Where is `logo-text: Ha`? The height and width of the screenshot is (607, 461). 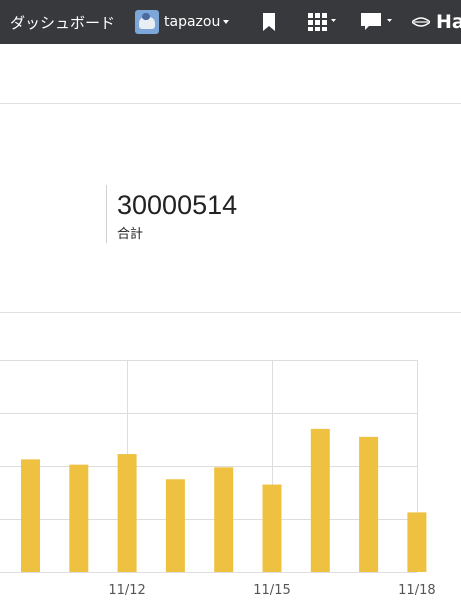
logo-text: Ha is located at coordinates (448, 22).